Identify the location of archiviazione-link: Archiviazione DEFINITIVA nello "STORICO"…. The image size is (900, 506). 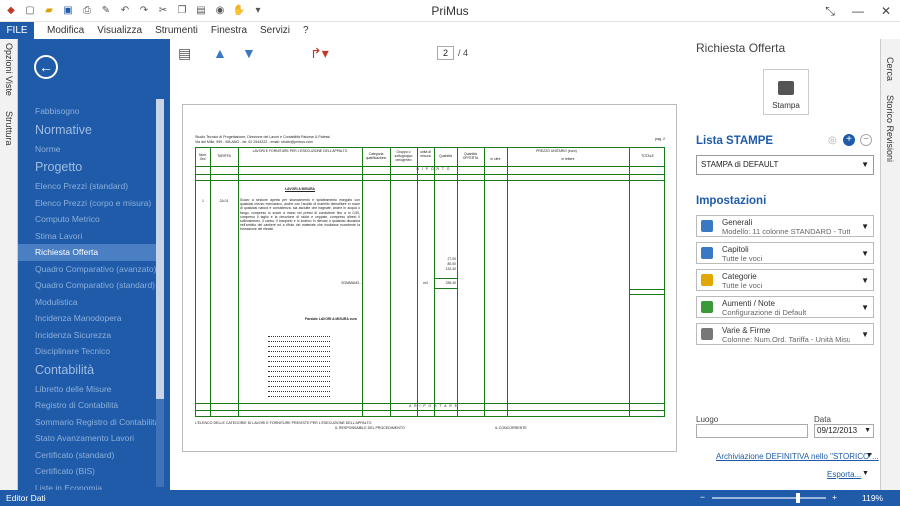
(797, 456).